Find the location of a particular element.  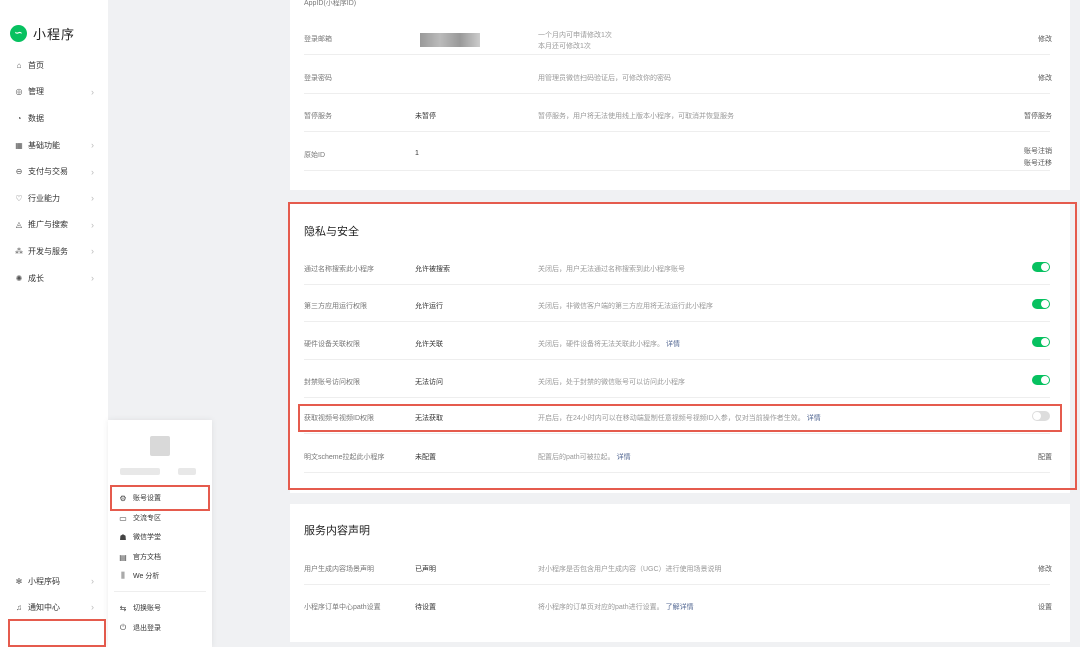

sidebar-item-label: 首页 is located at coordinates (36, 65).